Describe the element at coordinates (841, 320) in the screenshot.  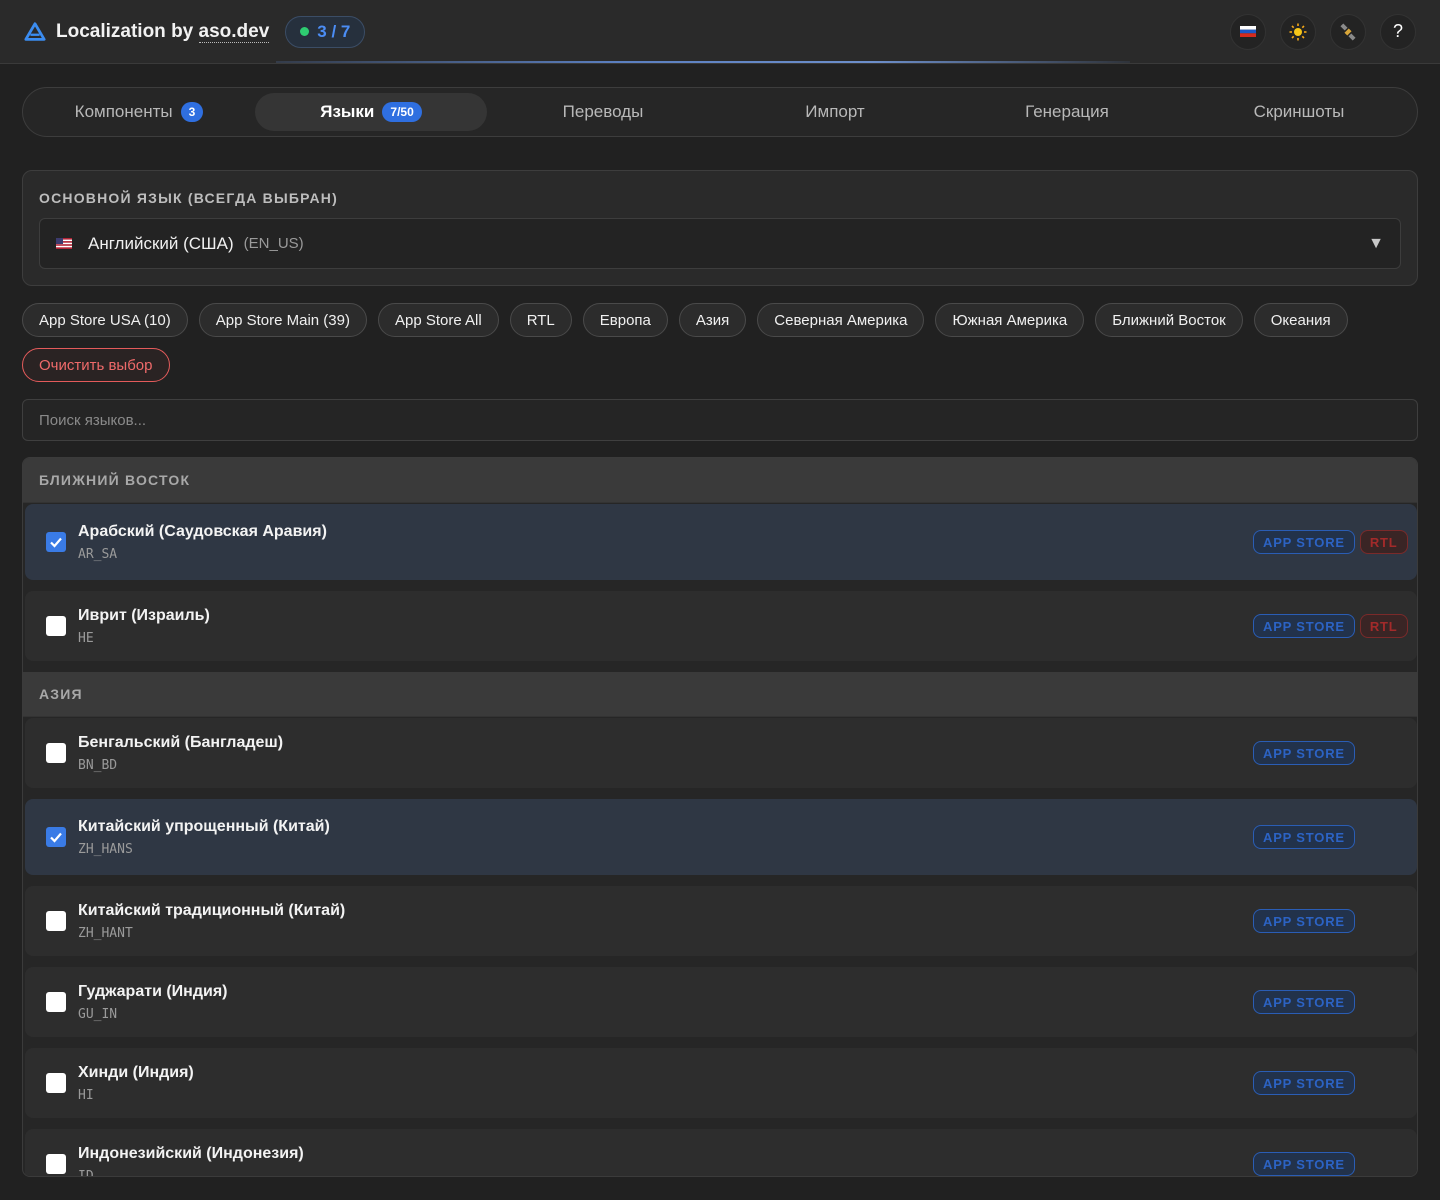
I see `chip-north-america: Северная Америка` at that location.